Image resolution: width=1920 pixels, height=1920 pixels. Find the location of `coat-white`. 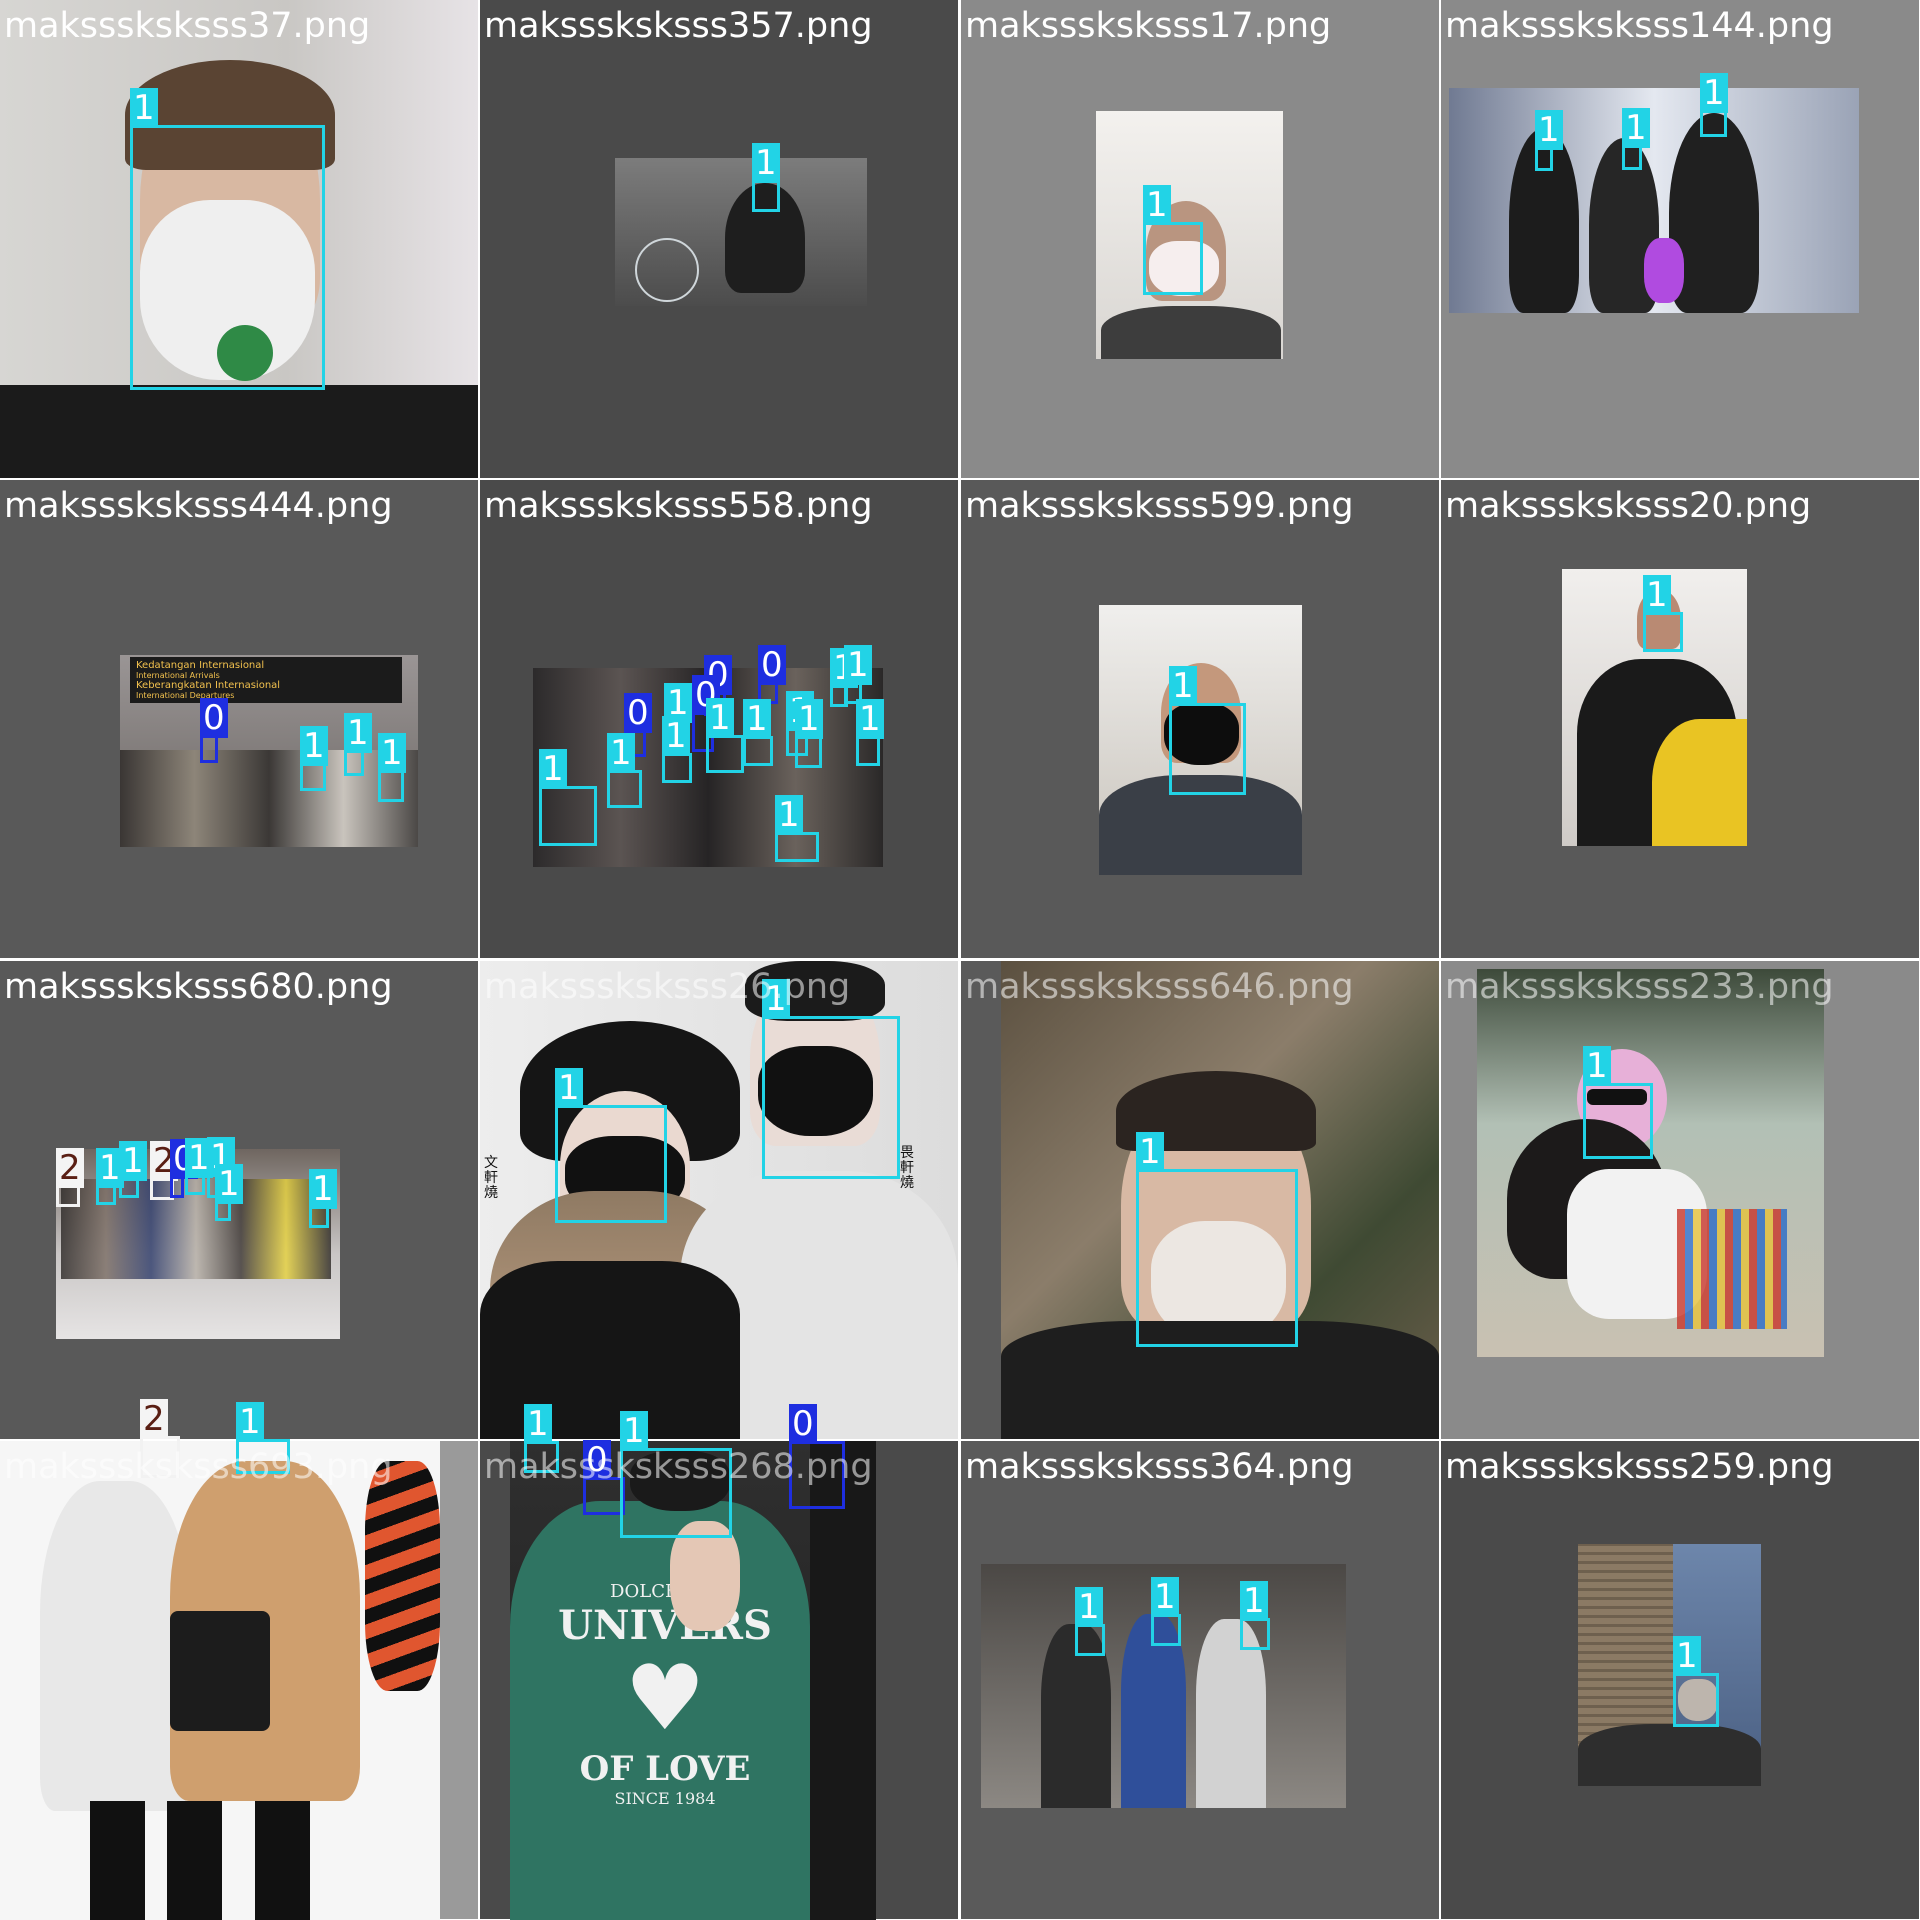

coat-white is located at coordinates (115, 1646).